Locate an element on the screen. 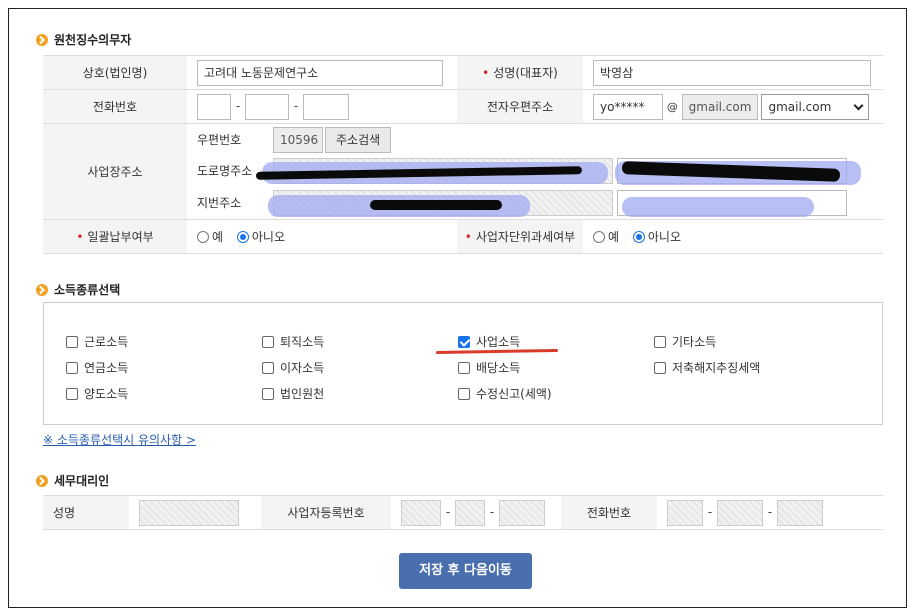 The image size is (915, 616). agent-phone-label: 전화번호 is located at coordinates (609, 512).